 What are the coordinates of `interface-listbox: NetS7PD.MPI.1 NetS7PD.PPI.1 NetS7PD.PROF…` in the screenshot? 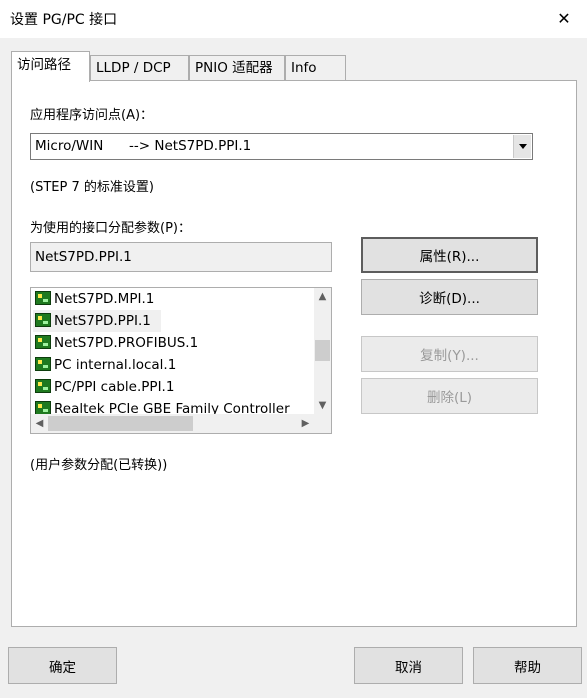 It's located at (181, 360).